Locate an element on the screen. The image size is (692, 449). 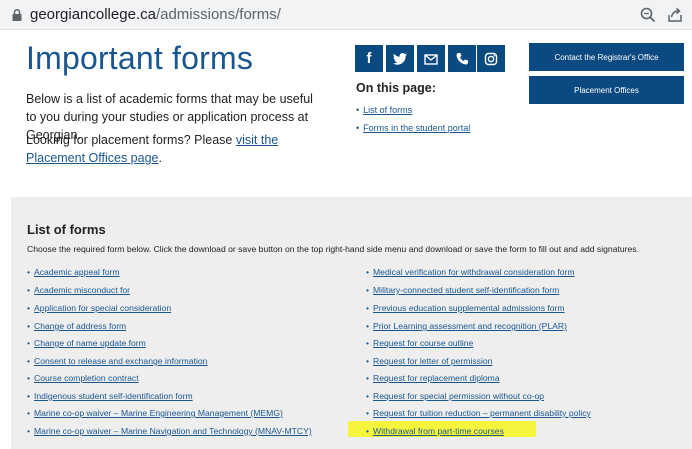
facebook-icon: f is located at coordinates (369, 58).